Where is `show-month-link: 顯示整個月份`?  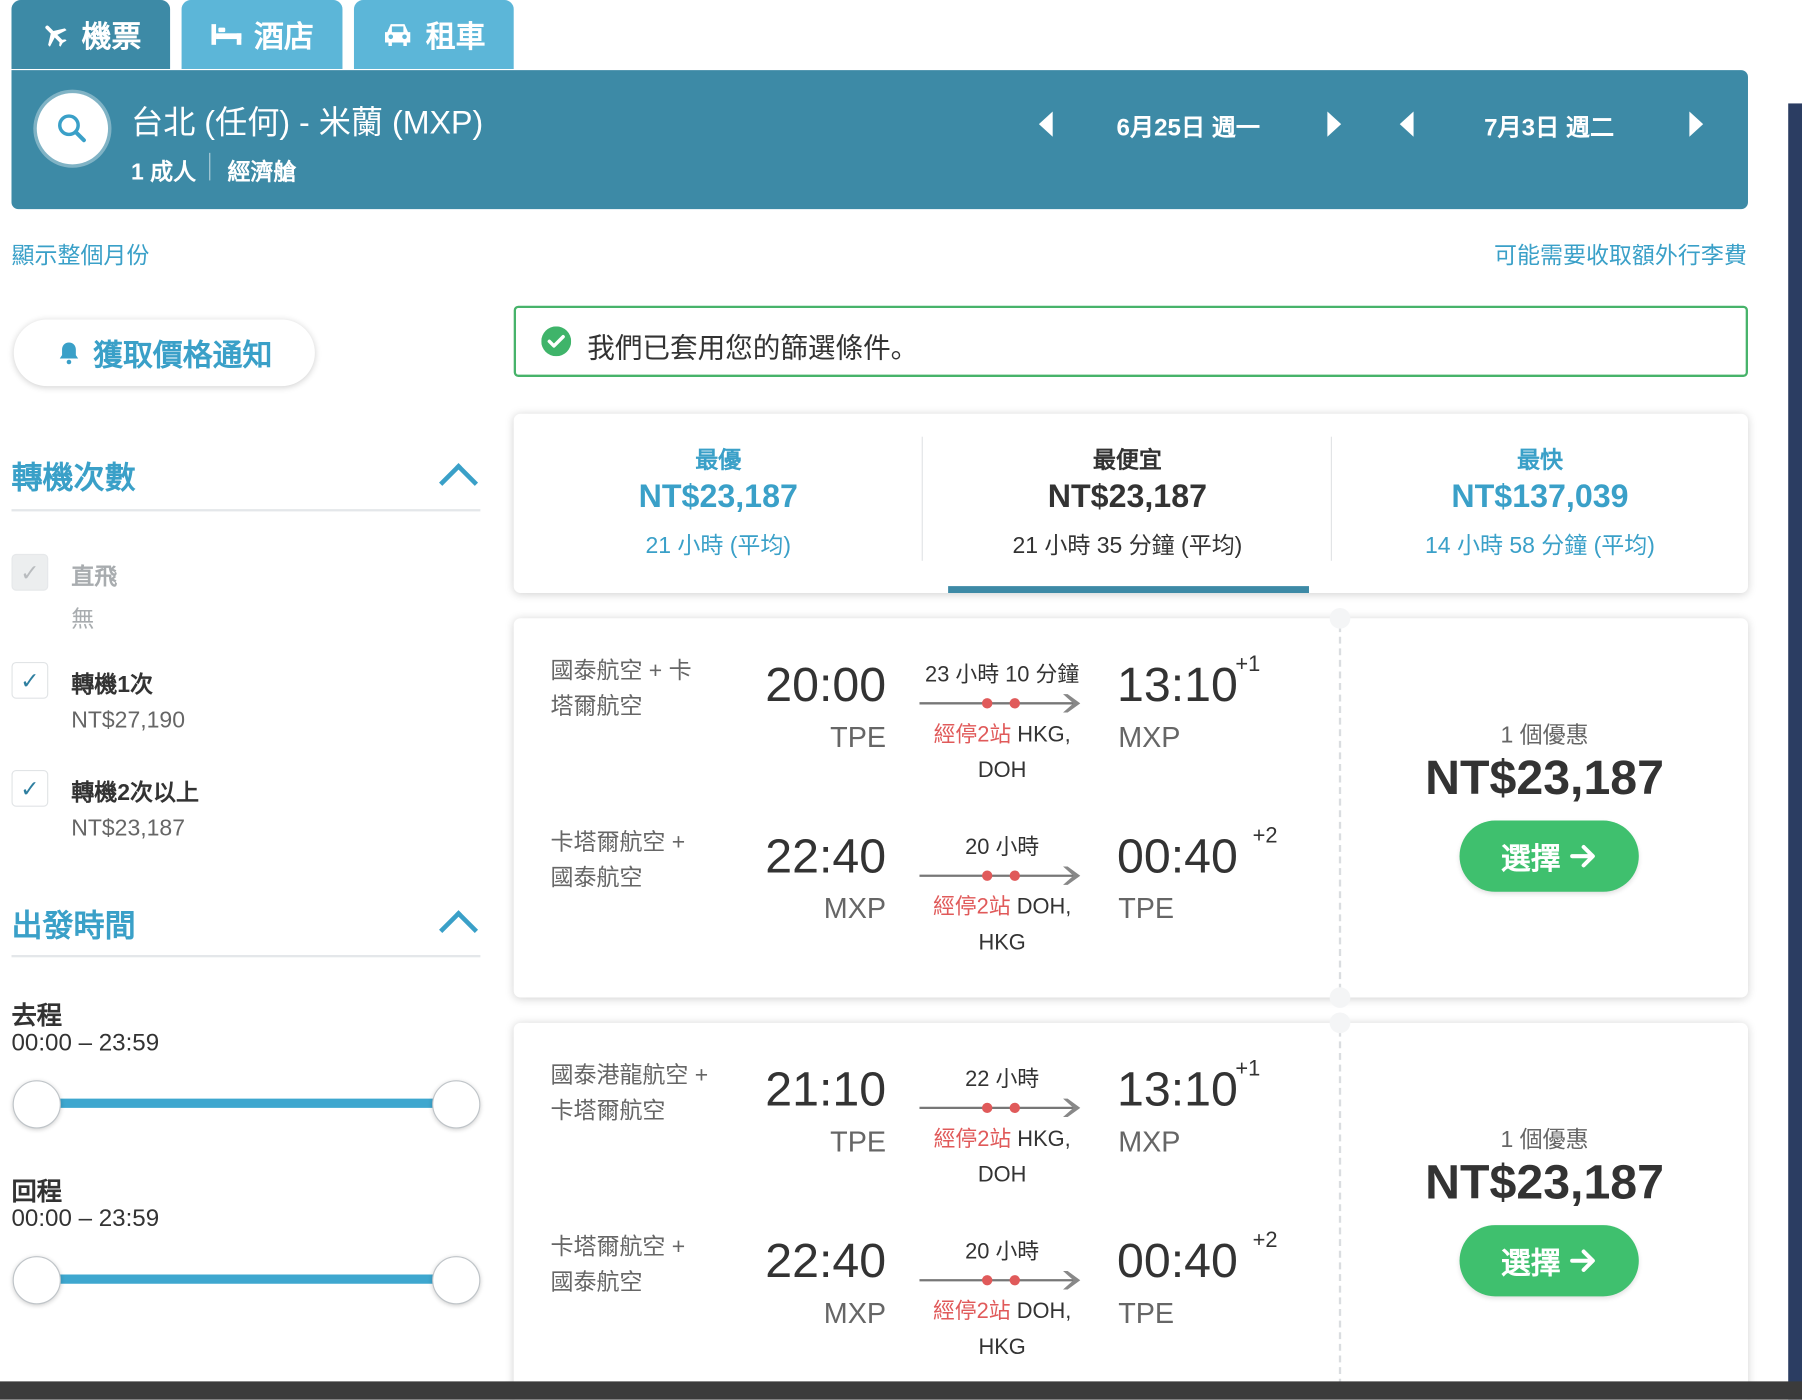 show-month-link: 顯示整個月份 is located at coordinates (80, 253).